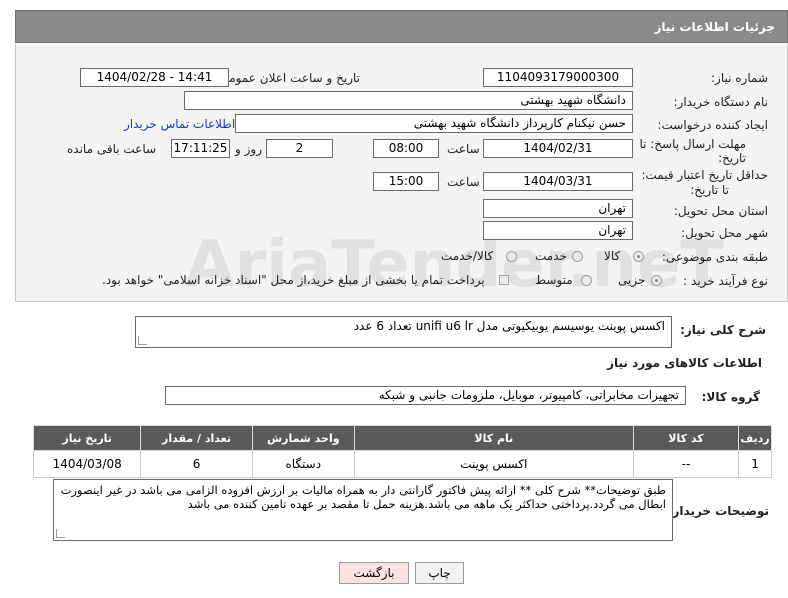 The image size is (788, 598). Describe the element at coordinates (732, 158) in the screenshot. I see `deadline-label-date: تاریخ:` at that location.